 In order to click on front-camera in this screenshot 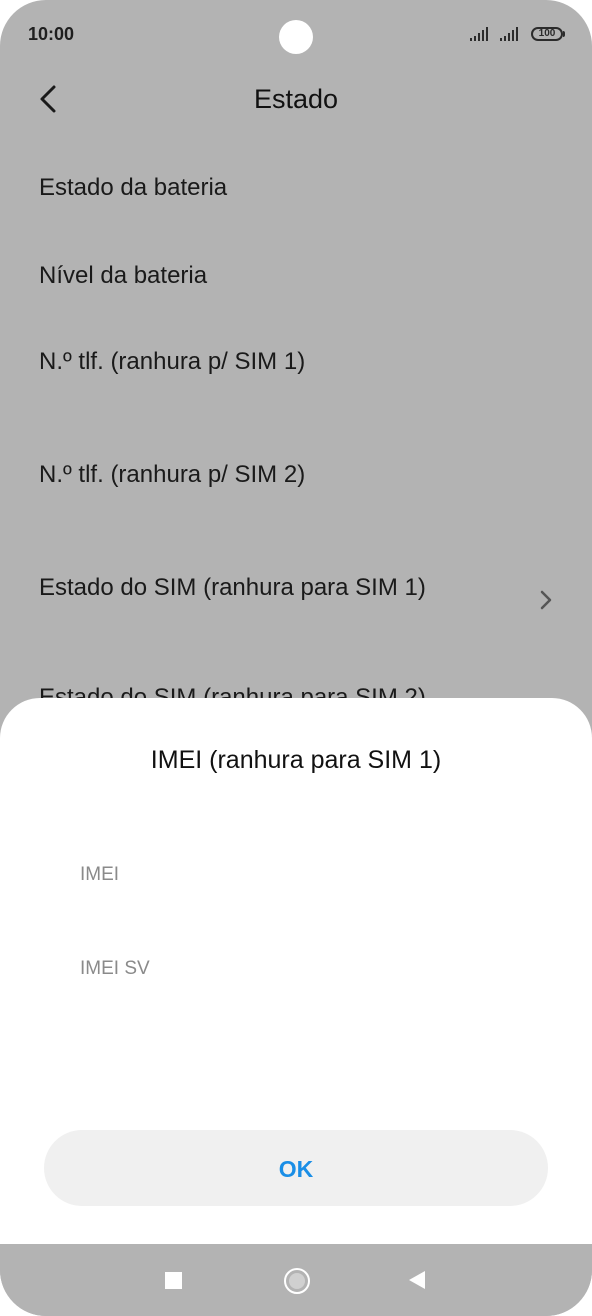, I will do `click(296, 37)`.